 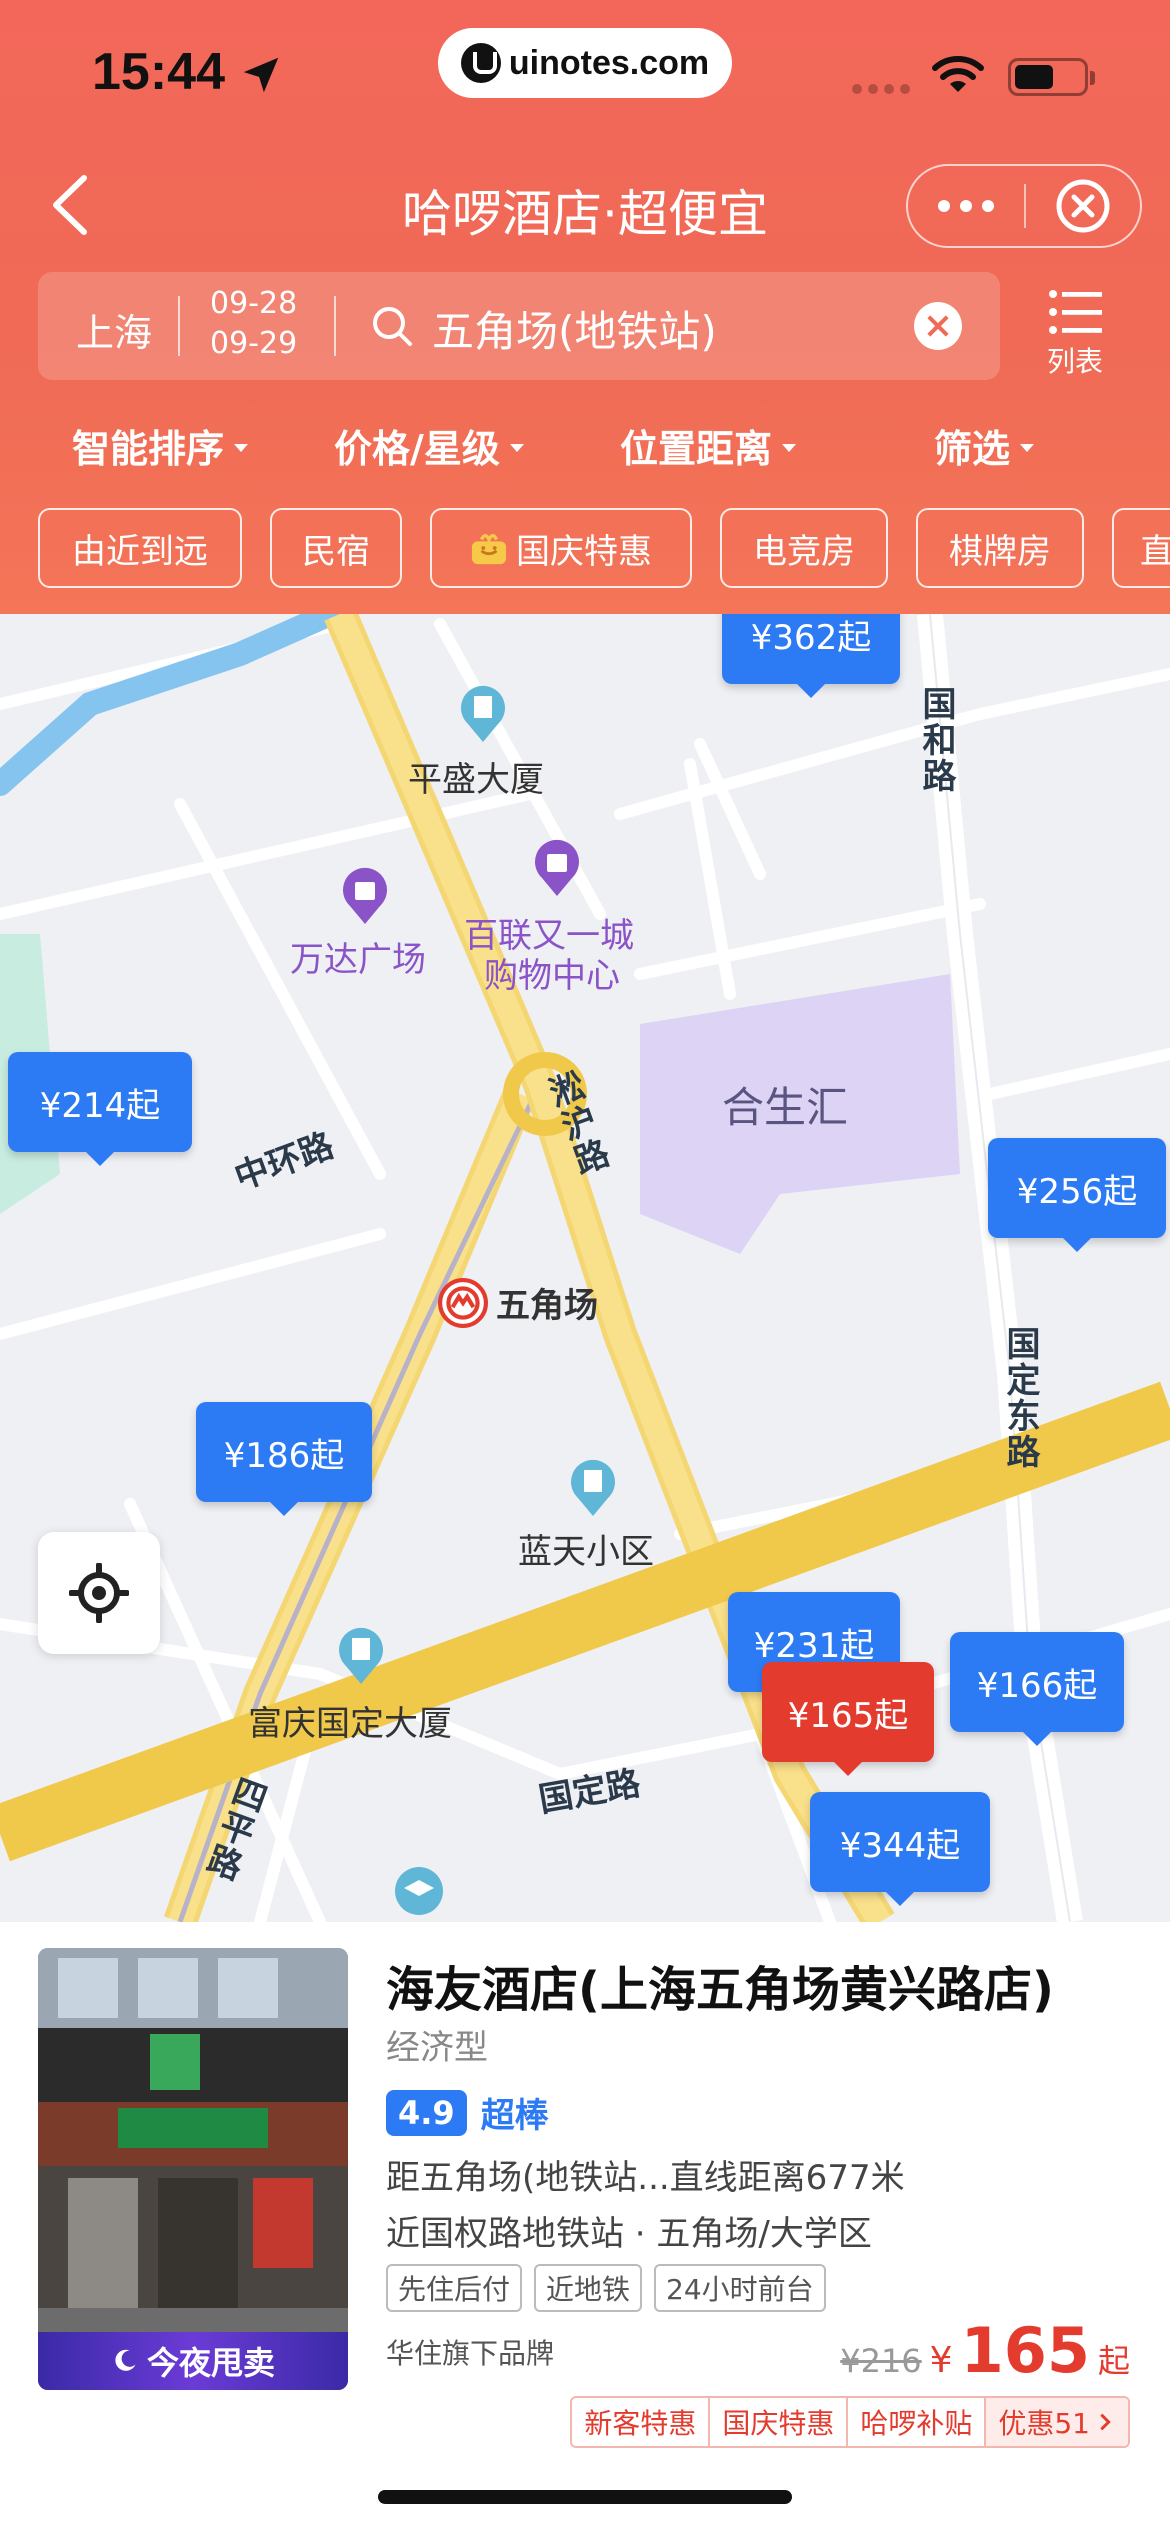 I want to click on mini-program-capsule, so click(x=1024, y=206).